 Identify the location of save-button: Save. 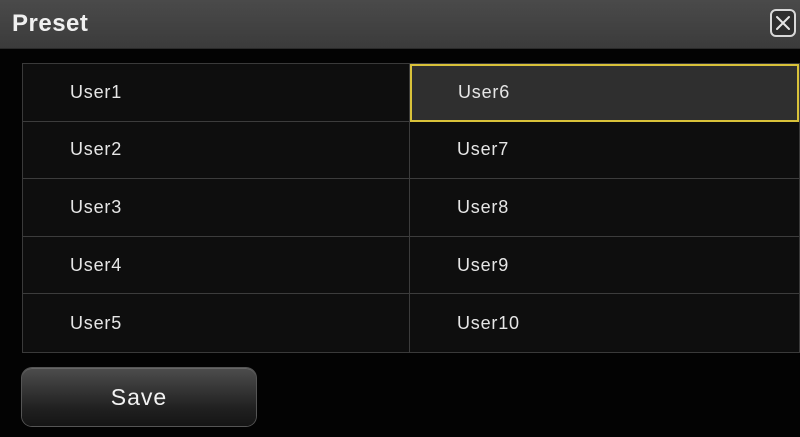
(139, 397).